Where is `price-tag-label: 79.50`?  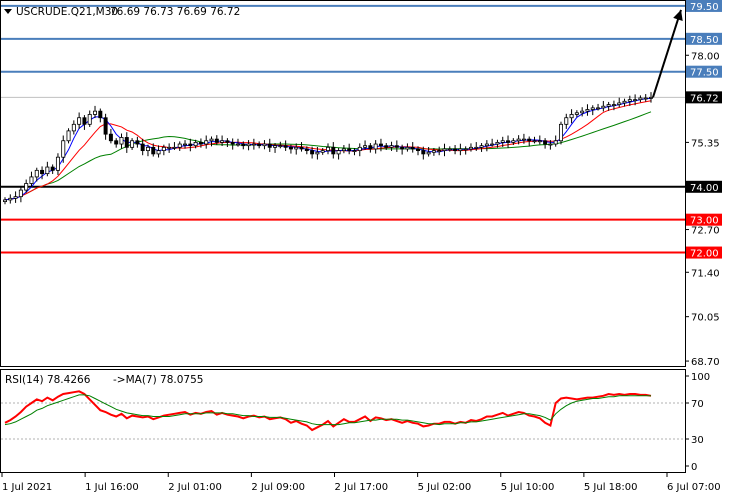
price-tag-label: 79.50 is located at coordinates (704, 7).